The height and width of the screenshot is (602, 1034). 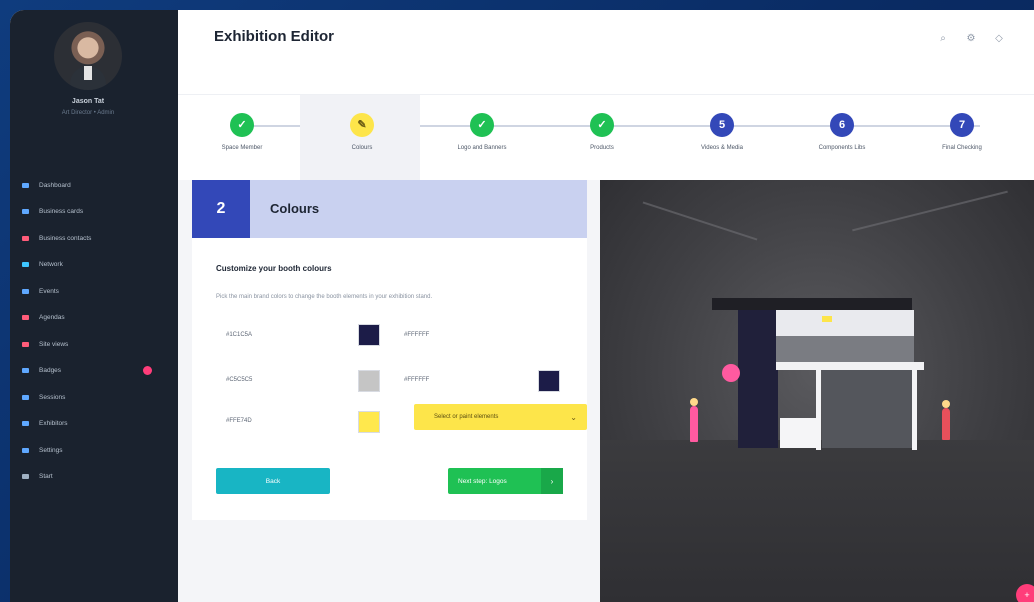 I want to click on sidebar-item-settings: Settings, so click(x=94, y=450).